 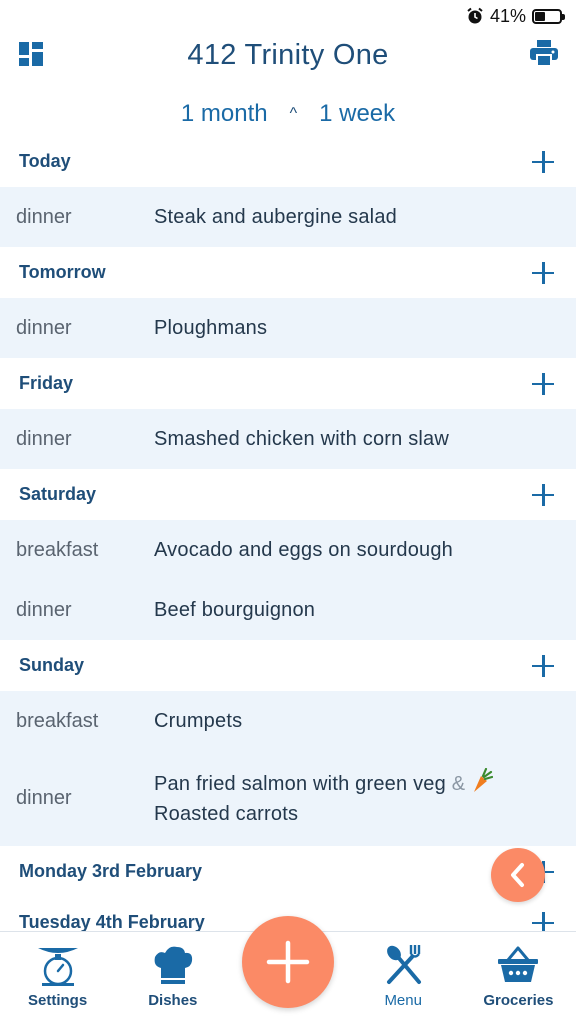 I want to click on meal-row: dinner Ploughmans, so click(x=288, y=328).